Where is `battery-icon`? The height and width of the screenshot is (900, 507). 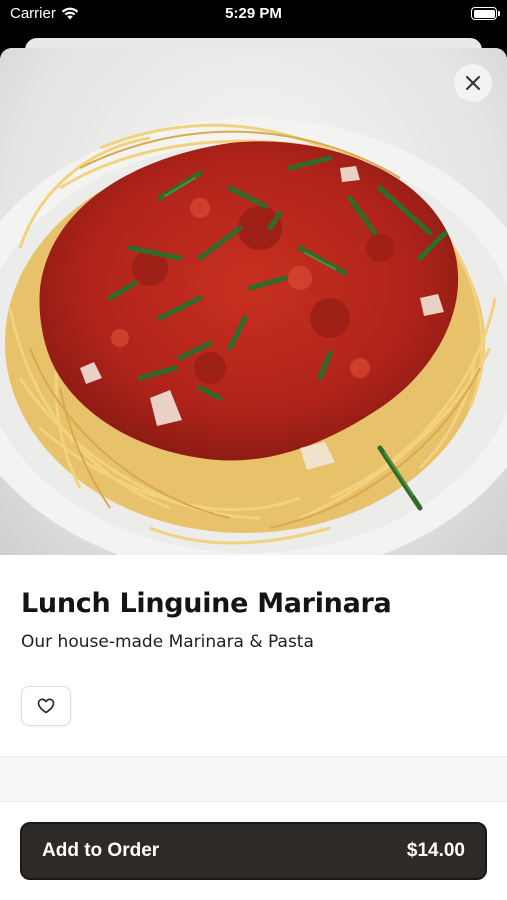 battery-icon is located at coordinates (485, 13).